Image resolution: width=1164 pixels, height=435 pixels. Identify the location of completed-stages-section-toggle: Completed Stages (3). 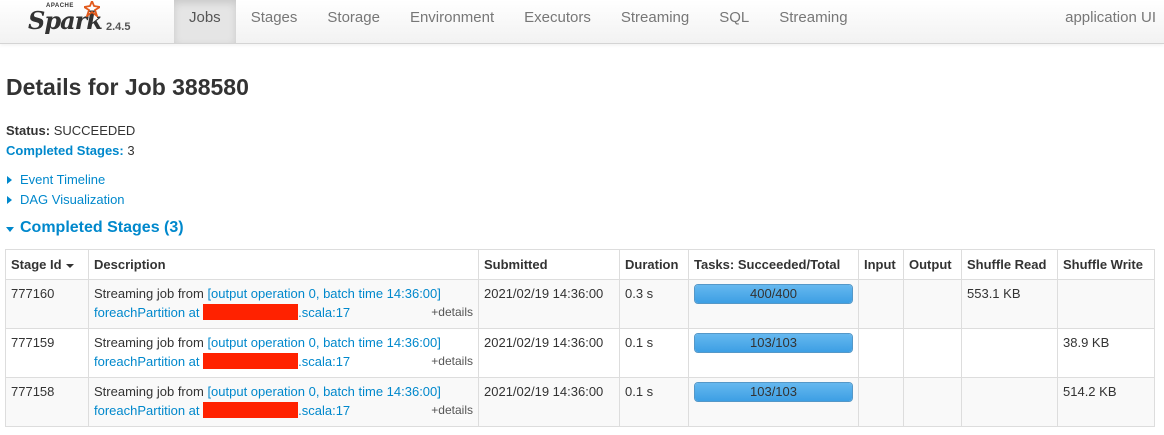
(95, 228).